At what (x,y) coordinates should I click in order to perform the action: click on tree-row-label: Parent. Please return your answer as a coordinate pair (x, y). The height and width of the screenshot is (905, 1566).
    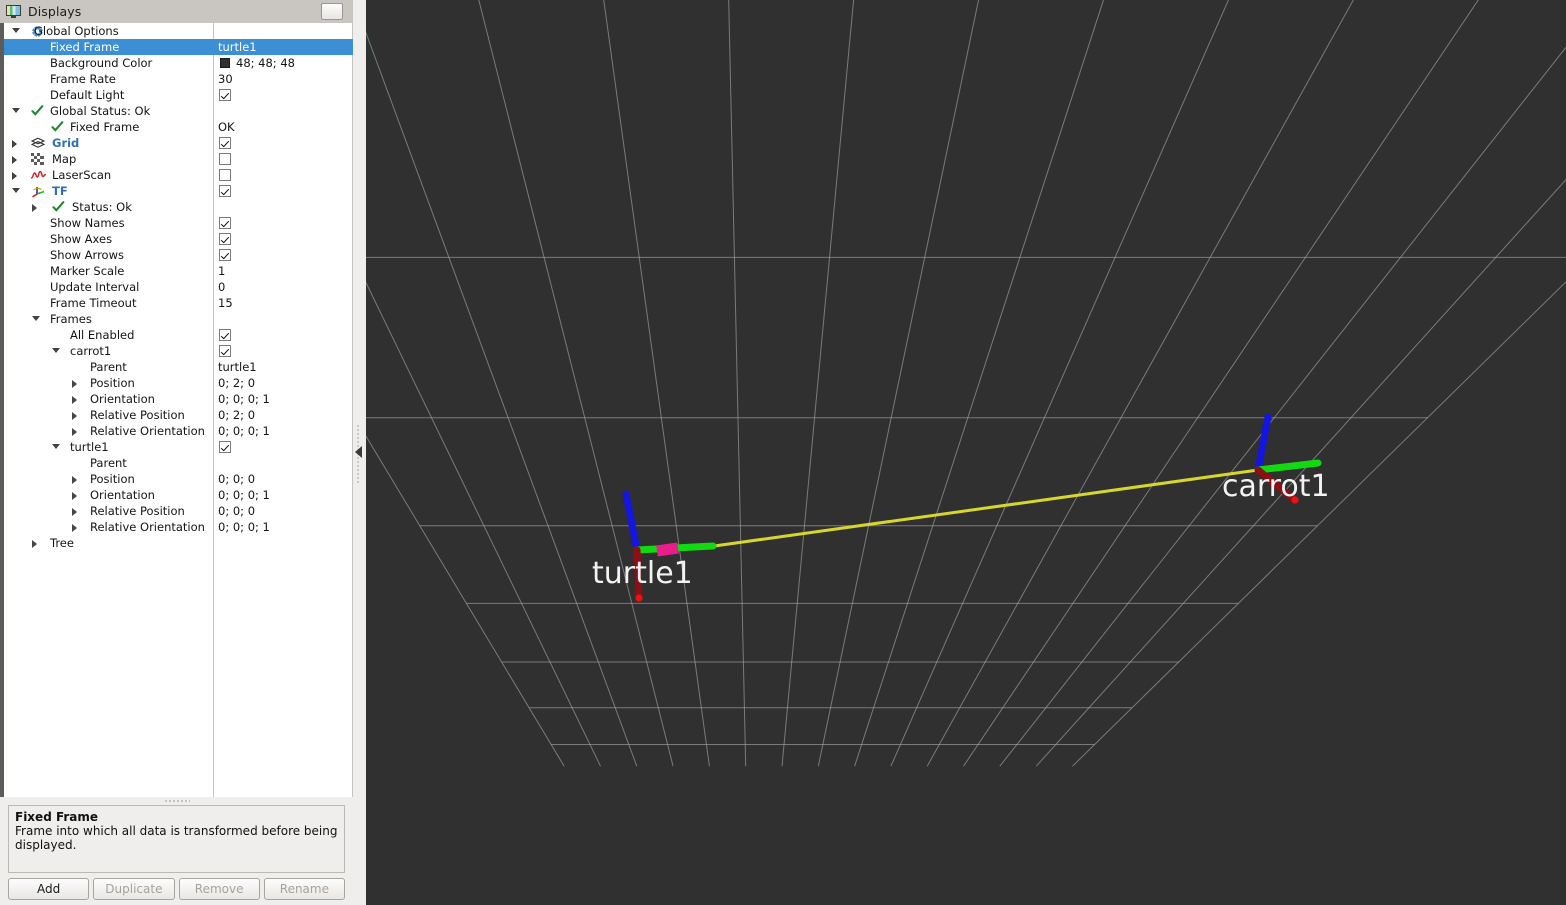
    Looking at the image, I should click on (108, 367).